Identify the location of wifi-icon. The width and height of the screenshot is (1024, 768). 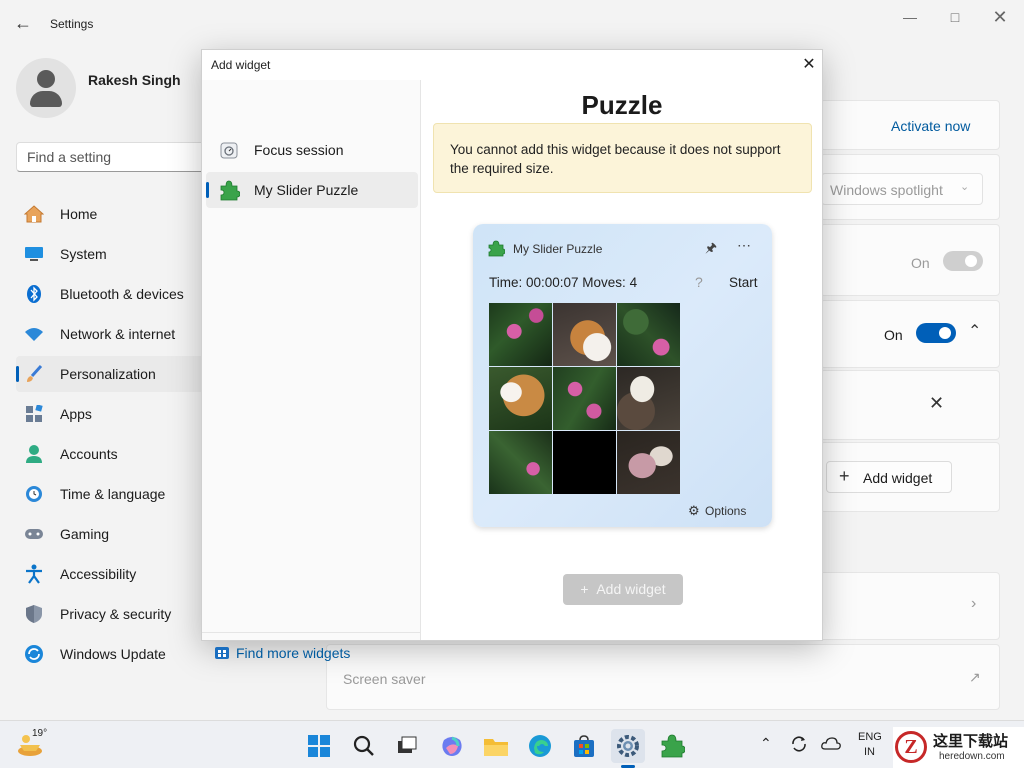
(34, 334).